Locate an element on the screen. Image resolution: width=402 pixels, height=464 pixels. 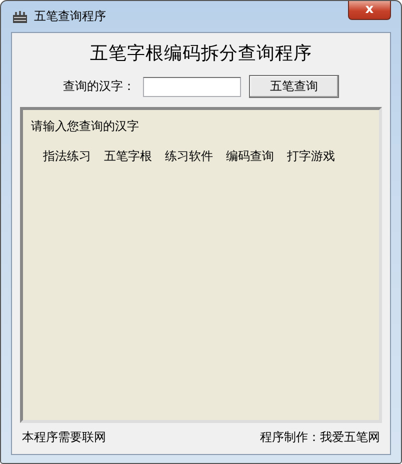
nav-link: 打字游戏 is located at coordinates (311, 156).